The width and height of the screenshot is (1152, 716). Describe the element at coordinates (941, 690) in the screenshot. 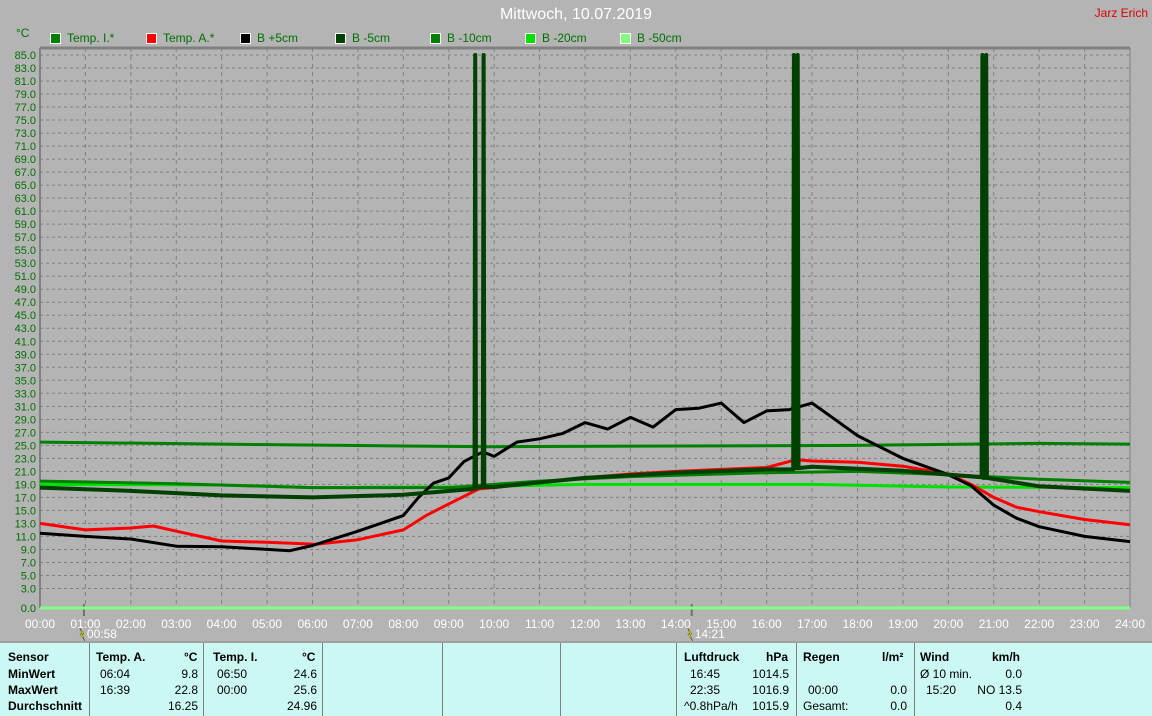

I see `wind-max-time: 15:20` at that location.